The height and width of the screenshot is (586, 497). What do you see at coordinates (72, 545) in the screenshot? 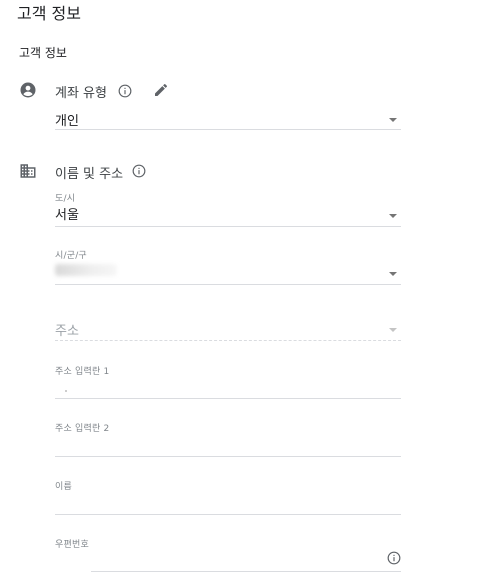
I see `postal-code-label: 우편번호` at bounding box center [72, 545].